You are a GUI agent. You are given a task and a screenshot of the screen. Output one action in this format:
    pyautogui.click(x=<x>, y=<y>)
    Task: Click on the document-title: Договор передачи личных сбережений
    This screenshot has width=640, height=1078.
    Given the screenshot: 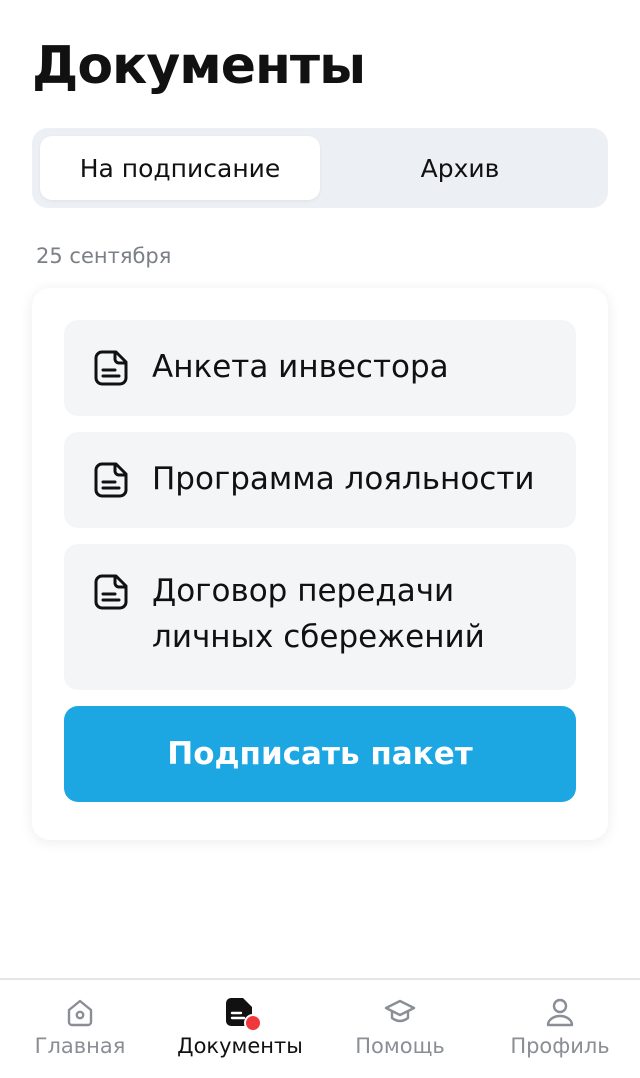 What is the action you would take?
    pyautogui.click(x=318, y=614)
    